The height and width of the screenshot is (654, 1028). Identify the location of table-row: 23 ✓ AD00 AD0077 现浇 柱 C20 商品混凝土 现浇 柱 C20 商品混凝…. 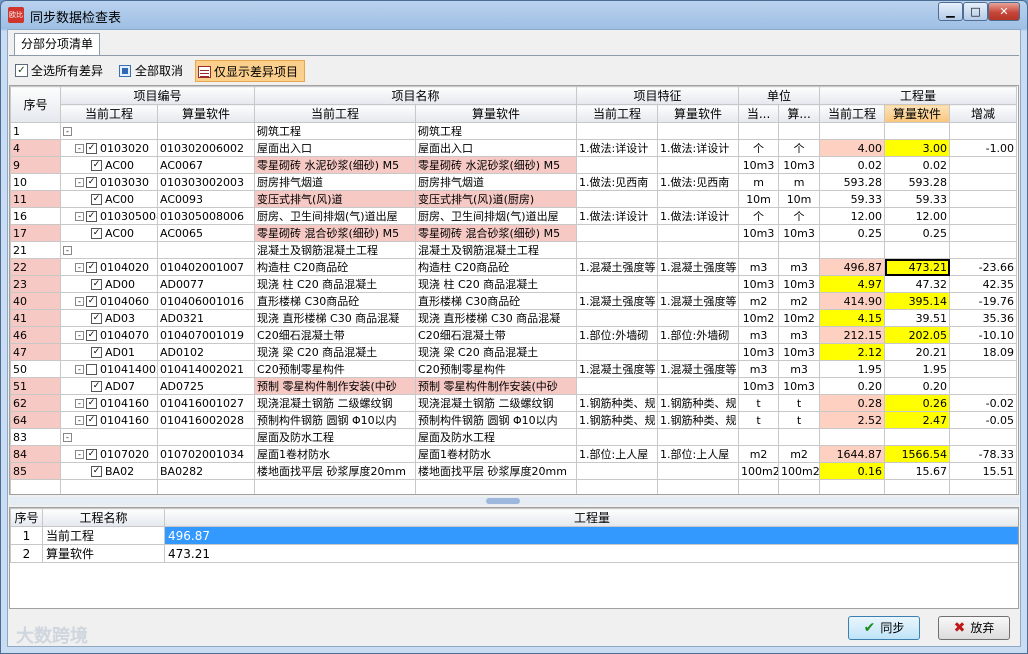
(514, 284).